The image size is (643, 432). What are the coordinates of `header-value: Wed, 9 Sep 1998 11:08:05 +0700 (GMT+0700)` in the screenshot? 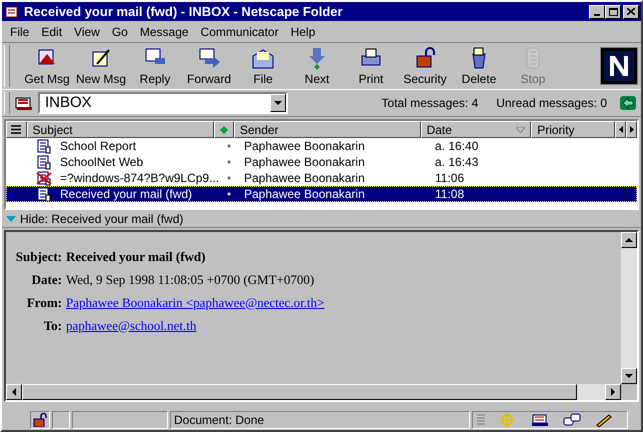 It's located at (190, 279).